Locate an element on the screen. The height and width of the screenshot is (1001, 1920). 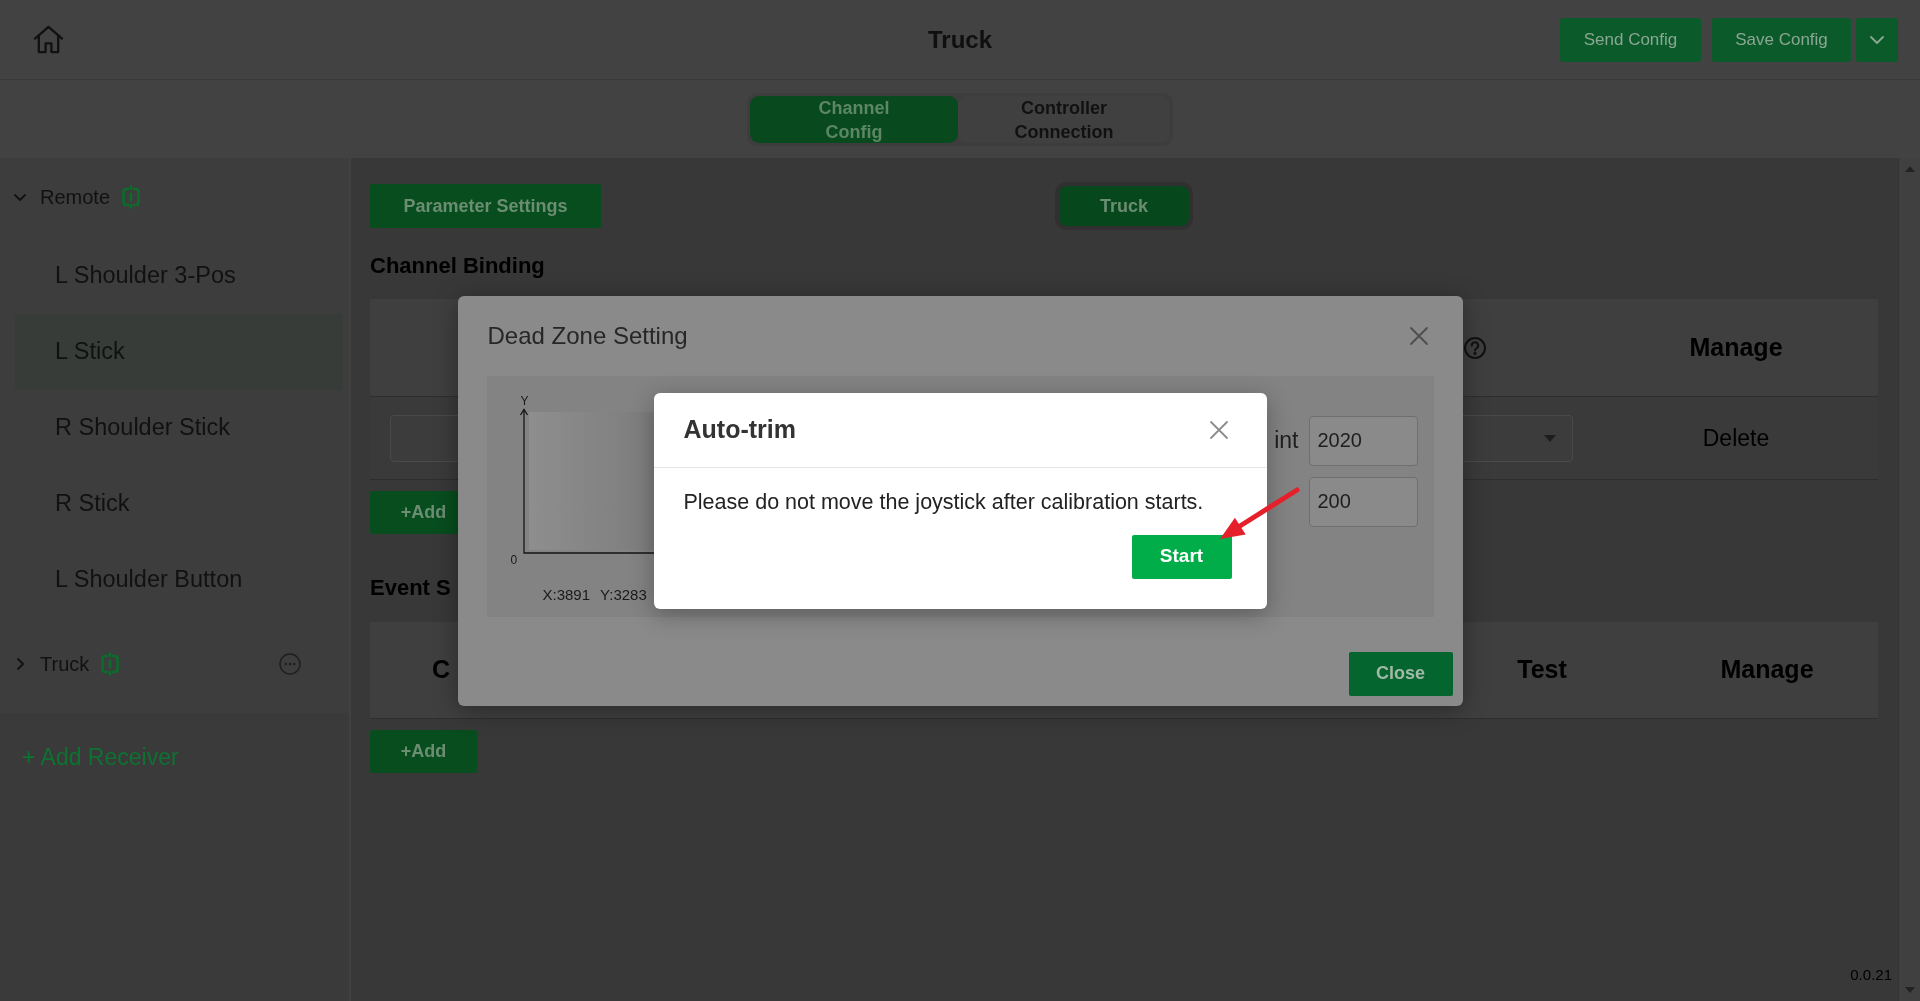
caret-down-icon is located at coordinates (1550, 438).